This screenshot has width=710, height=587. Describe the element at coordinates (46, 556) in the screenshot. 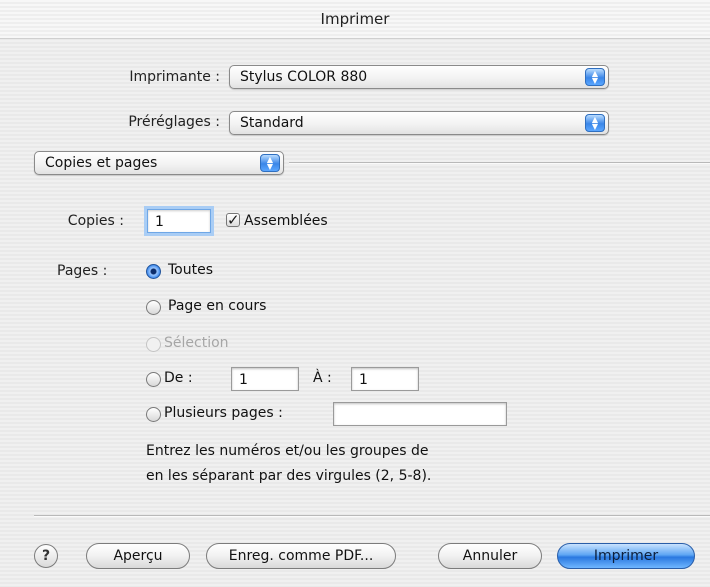

I see `help-button: ?` at that location.